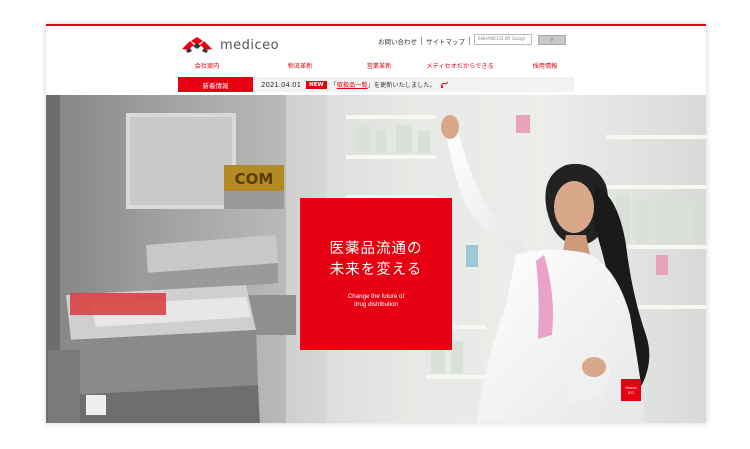 Image resolution: width=750 pixels, height=449 pixels. I want to click on corner-badge-line-2: ICO, so click(631, 392).